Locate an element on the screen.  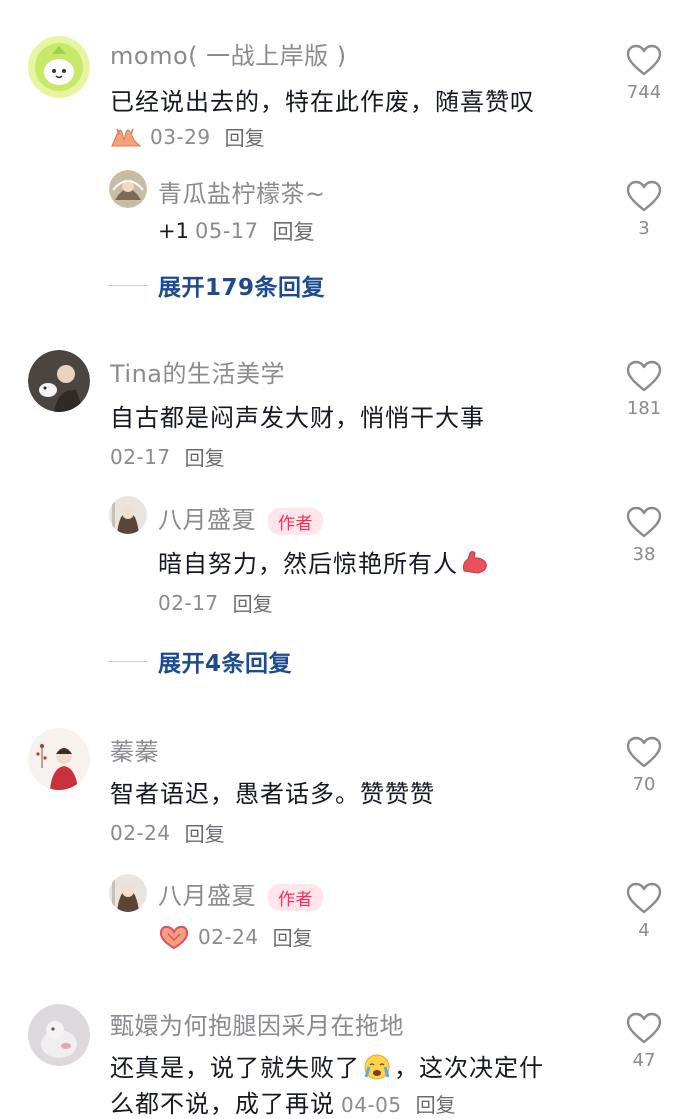
like-button: 70 is located at coordinates (644, 765).